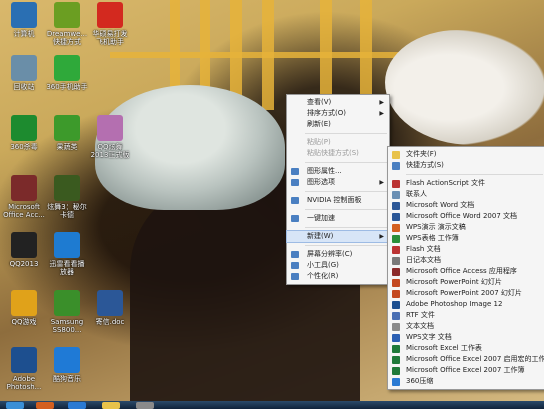  What do you see at coordinates (461, 216) in the screenshot?
I see `menu-item-label: Microsoft Office Word 2007 文档` at bounding box center [461, 216].